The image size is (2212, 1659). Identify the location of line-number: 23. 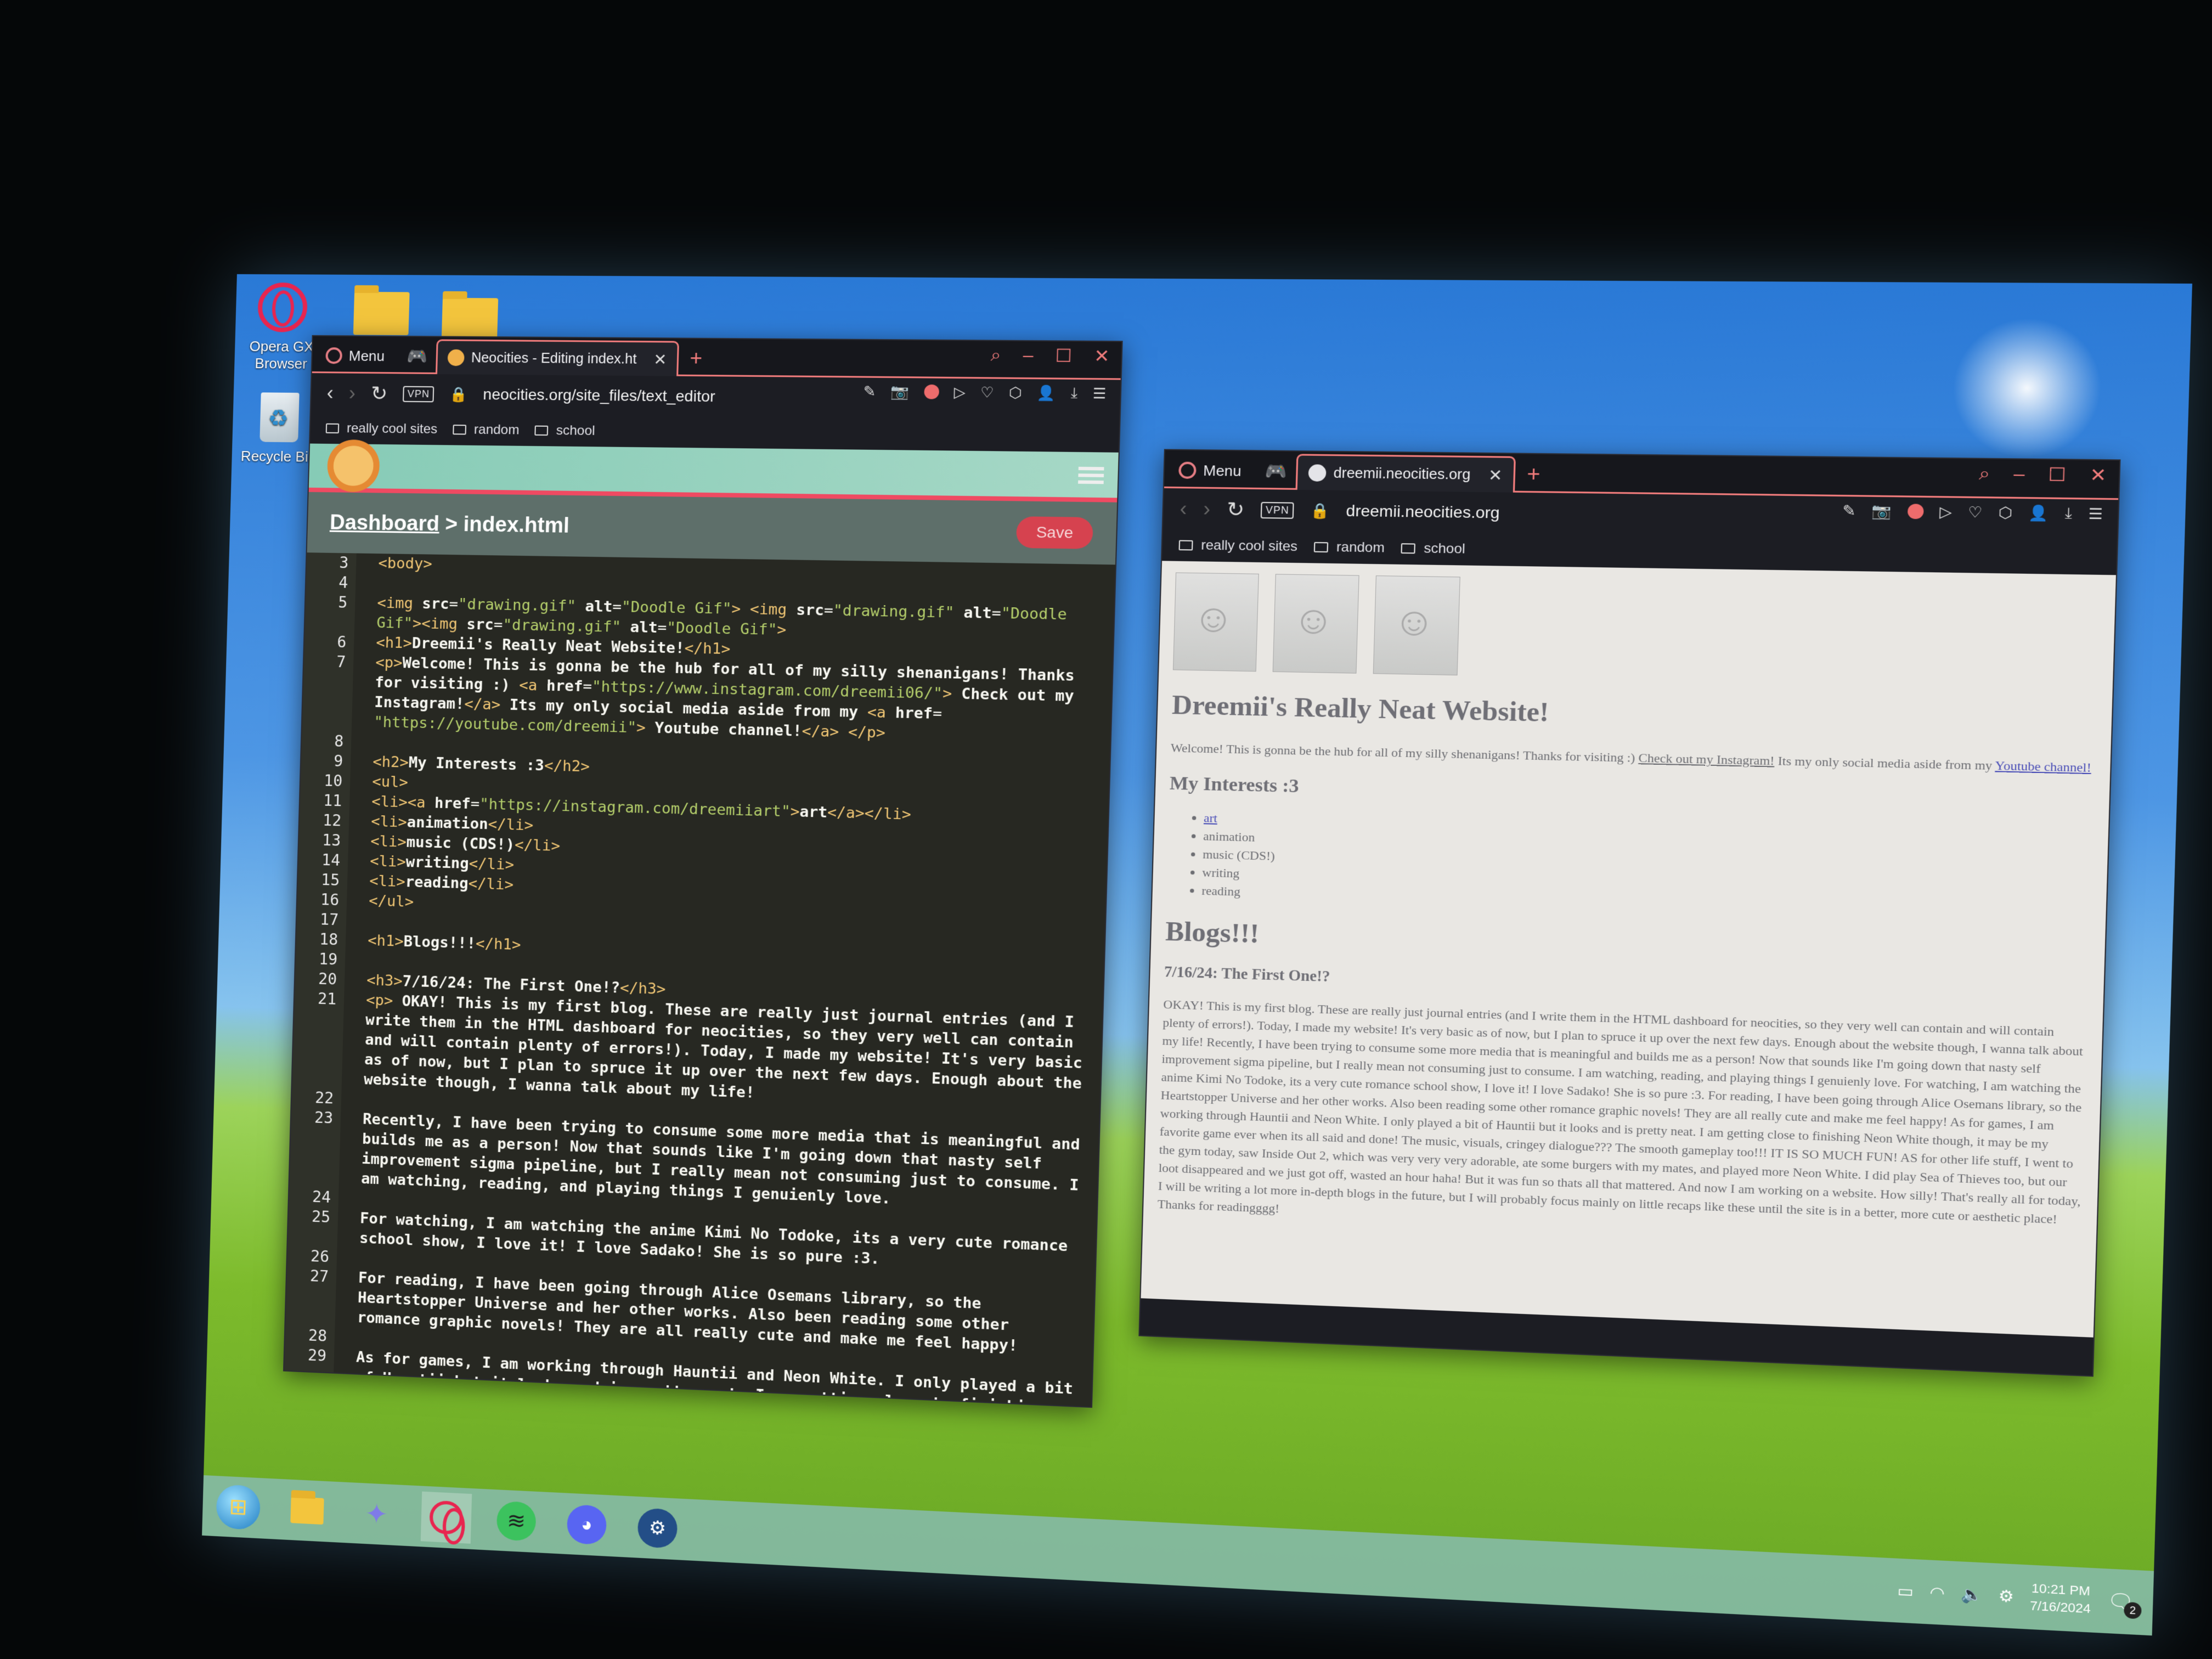
(315, 1147).